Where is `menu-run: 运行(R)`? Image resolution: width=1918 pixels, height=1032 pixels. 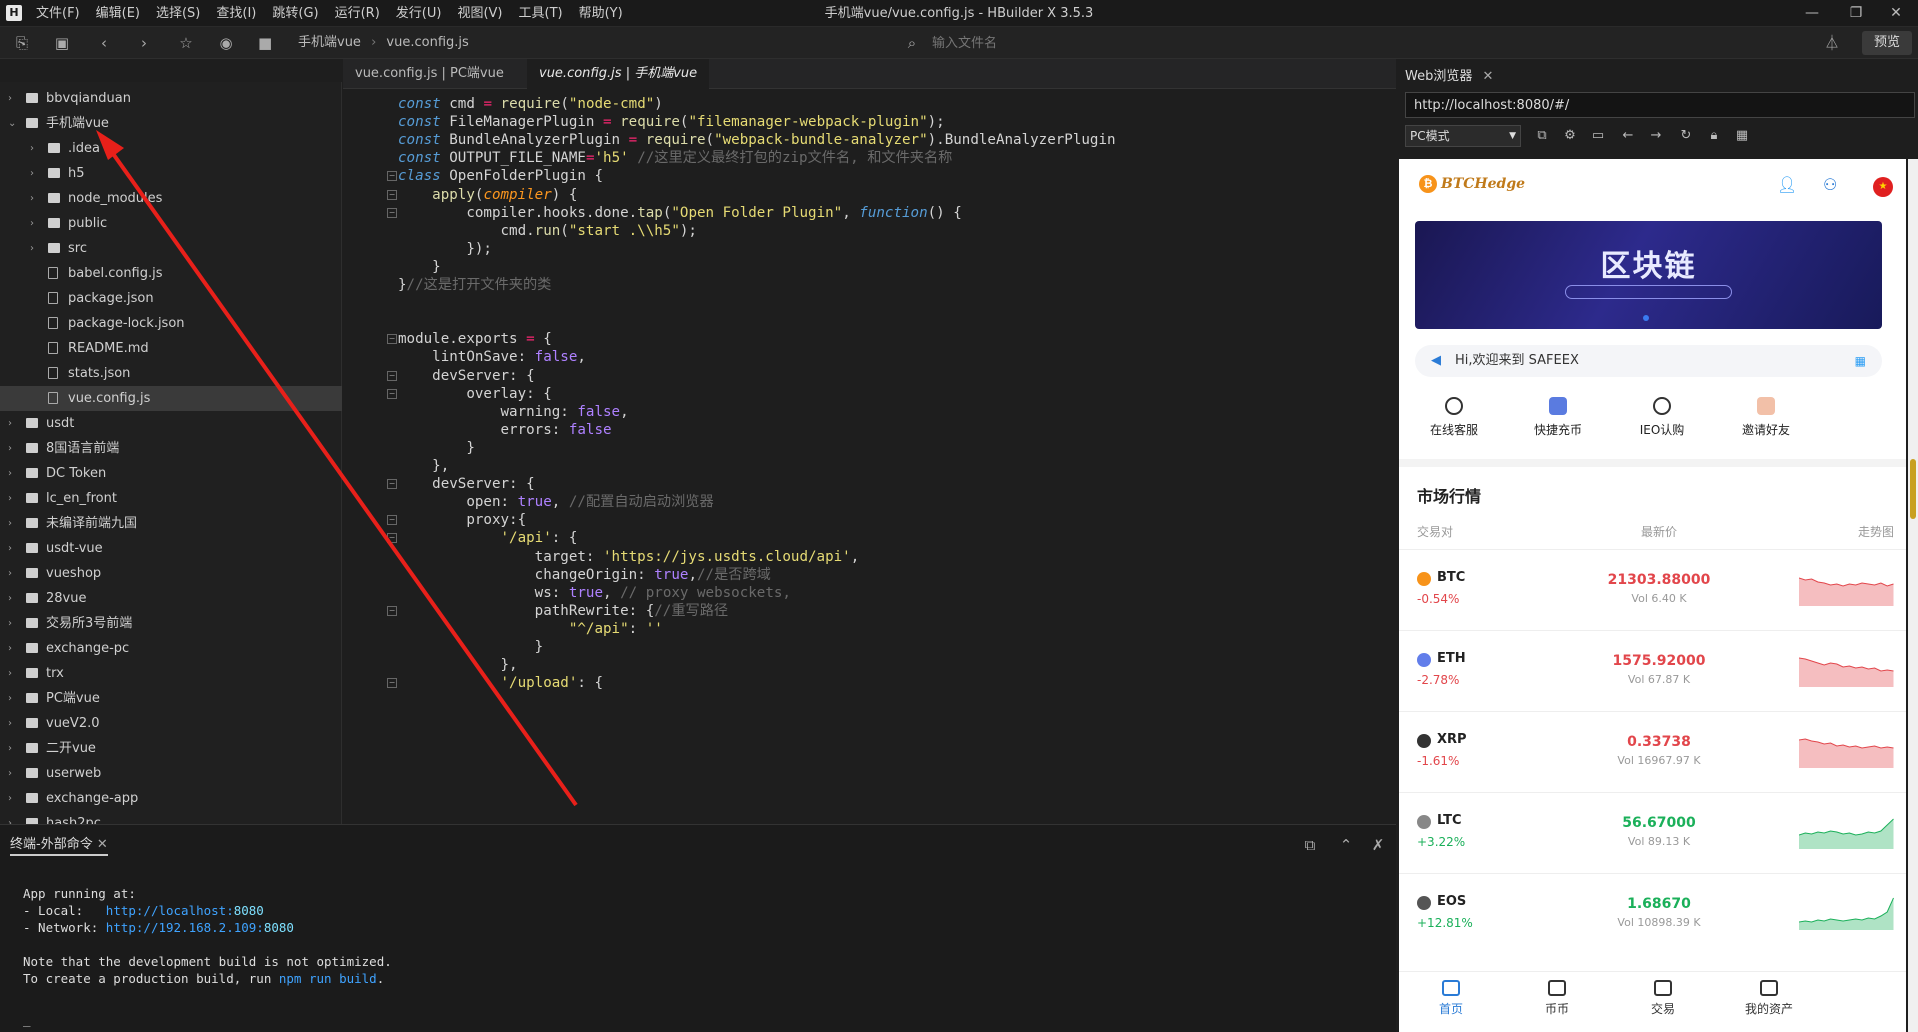
menu-run: 运行(R) is located at coordinates (357, 13).